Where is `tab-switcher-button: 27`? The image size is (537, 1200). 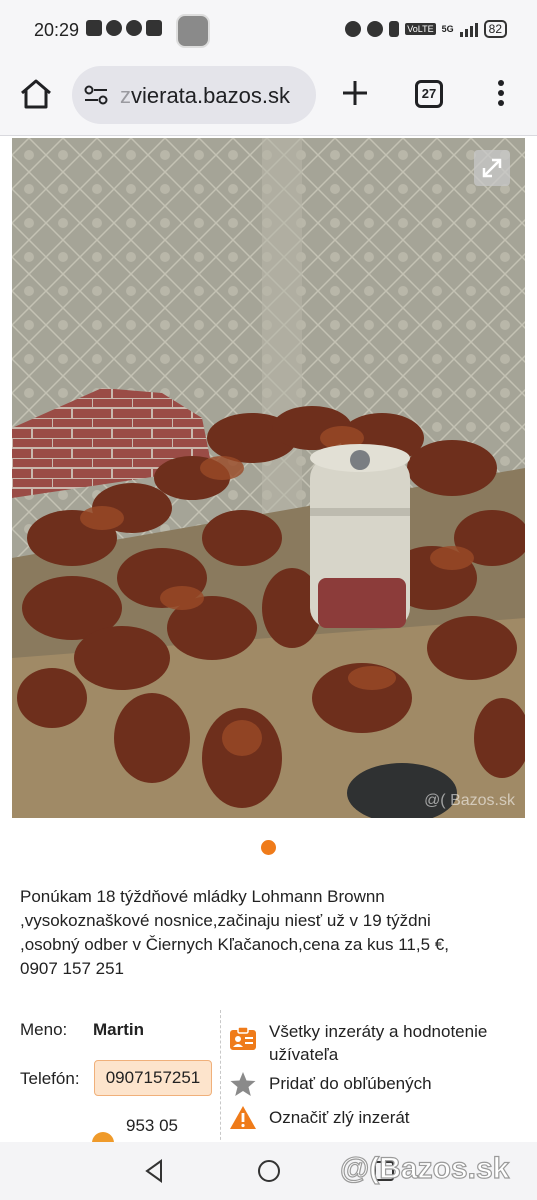
tab-switcher-button: 27 is located at coordinates (429, 94).